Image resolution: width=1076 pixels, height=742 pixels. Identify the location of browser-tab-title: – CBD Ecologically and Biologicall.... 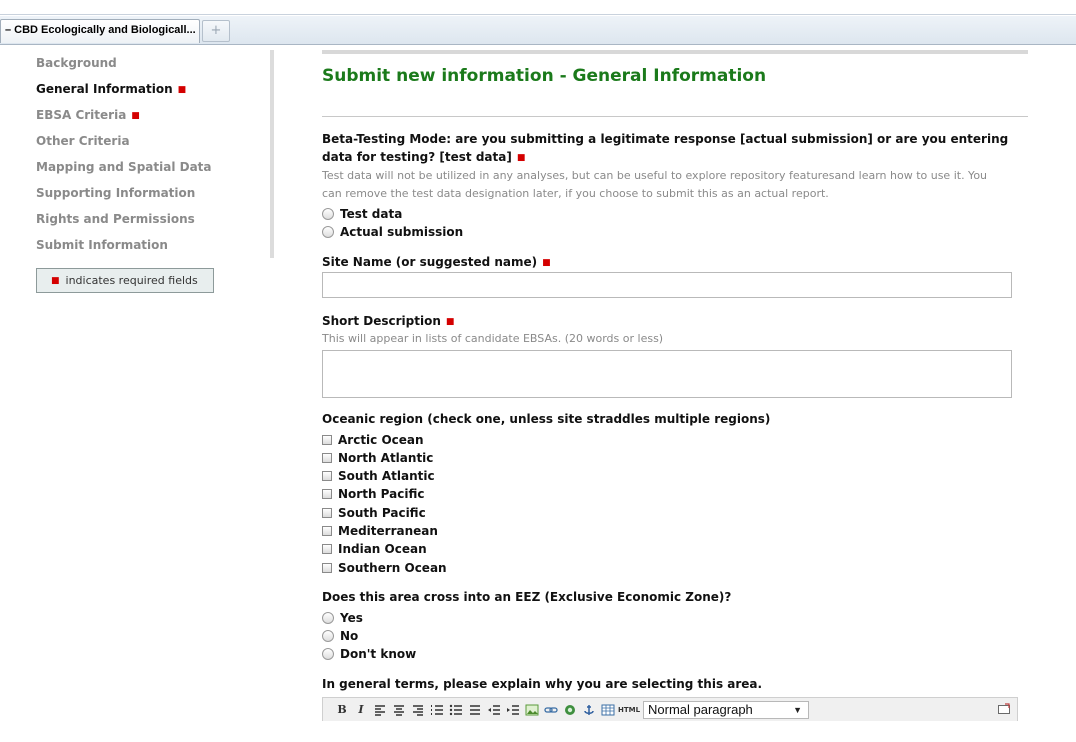
(100, 30).